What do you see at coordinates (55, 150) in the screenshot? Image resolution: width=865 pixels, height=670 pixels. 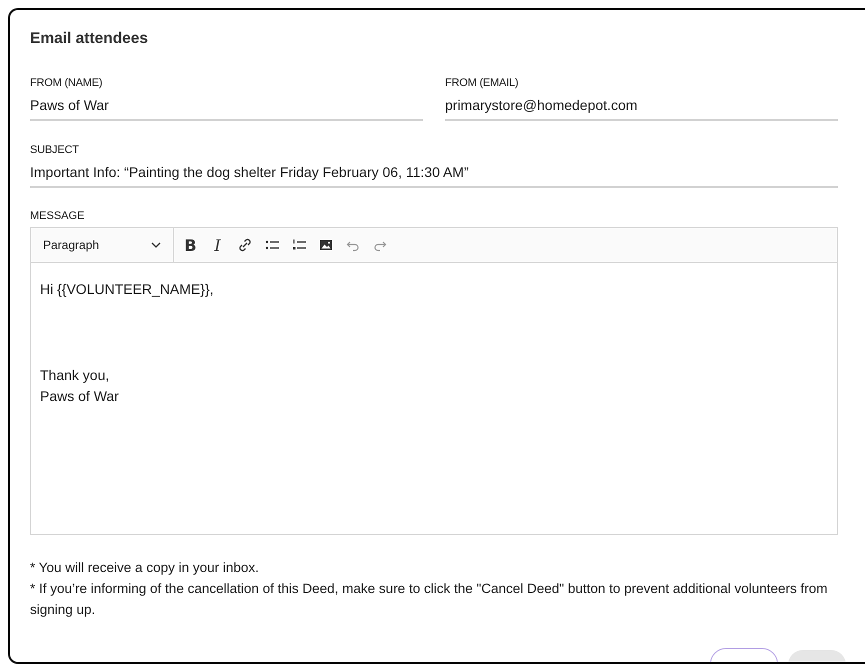 I see `field-label: SUBJECT` at bounding box center [55, 150].